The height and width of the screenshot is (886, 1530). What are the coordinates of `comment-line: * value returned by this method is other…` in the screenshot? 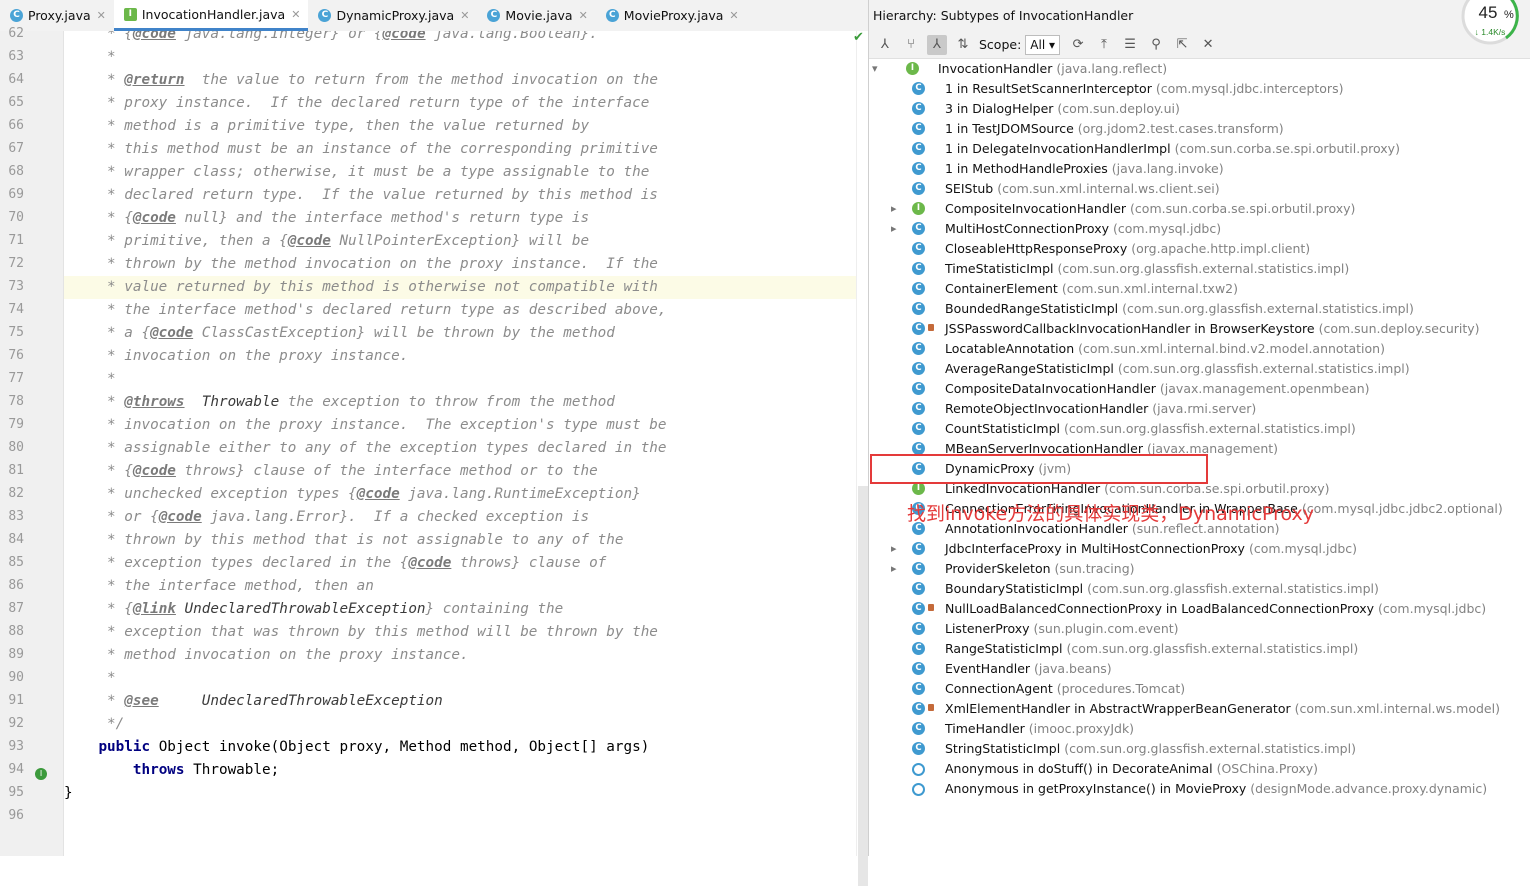 It's located at (361, 287).